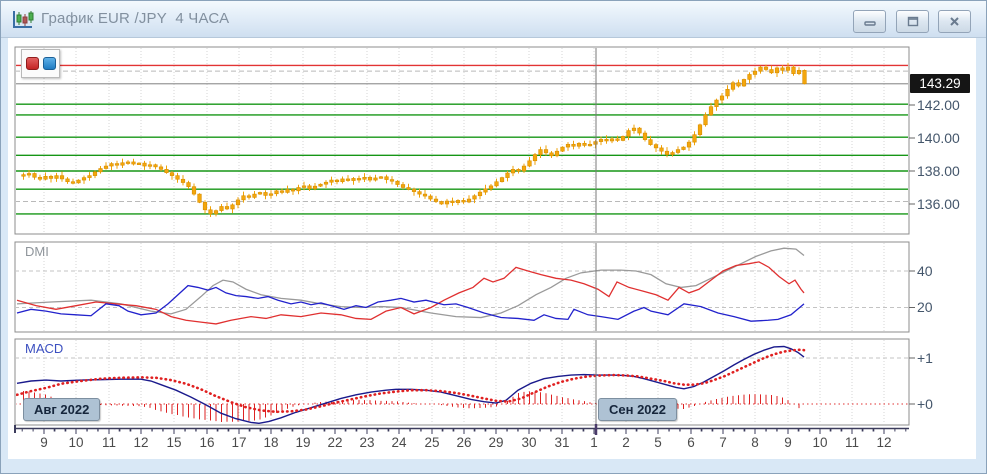  Describe the element at coordinates (366, 442) in the screenshot. I see `x-axis-label: 23` at that location.